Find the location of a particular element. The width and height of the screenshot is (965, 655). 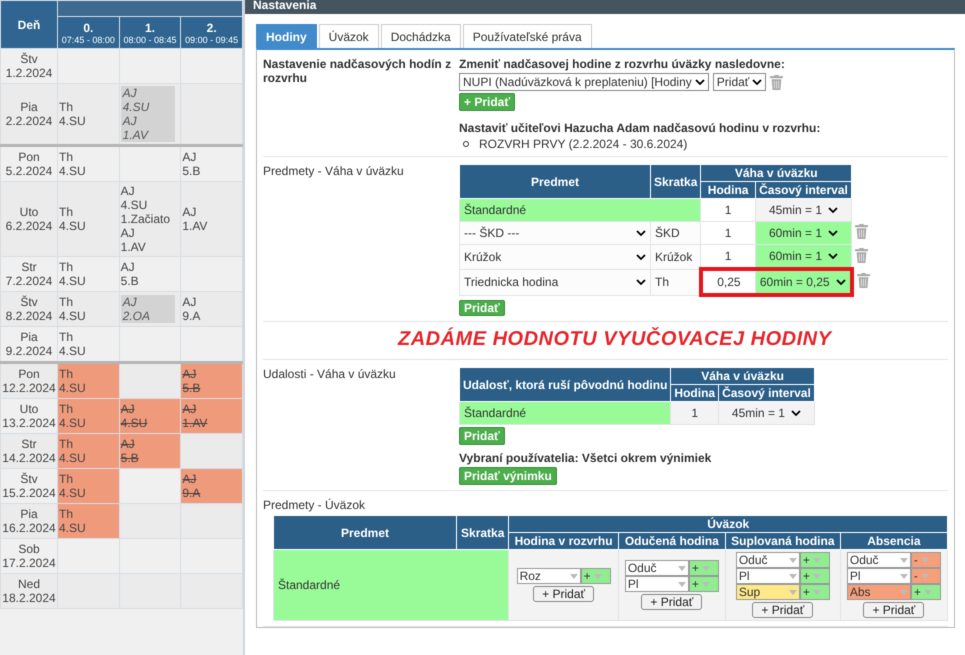

tab: Hodiny is located at coordinates (286, 36).